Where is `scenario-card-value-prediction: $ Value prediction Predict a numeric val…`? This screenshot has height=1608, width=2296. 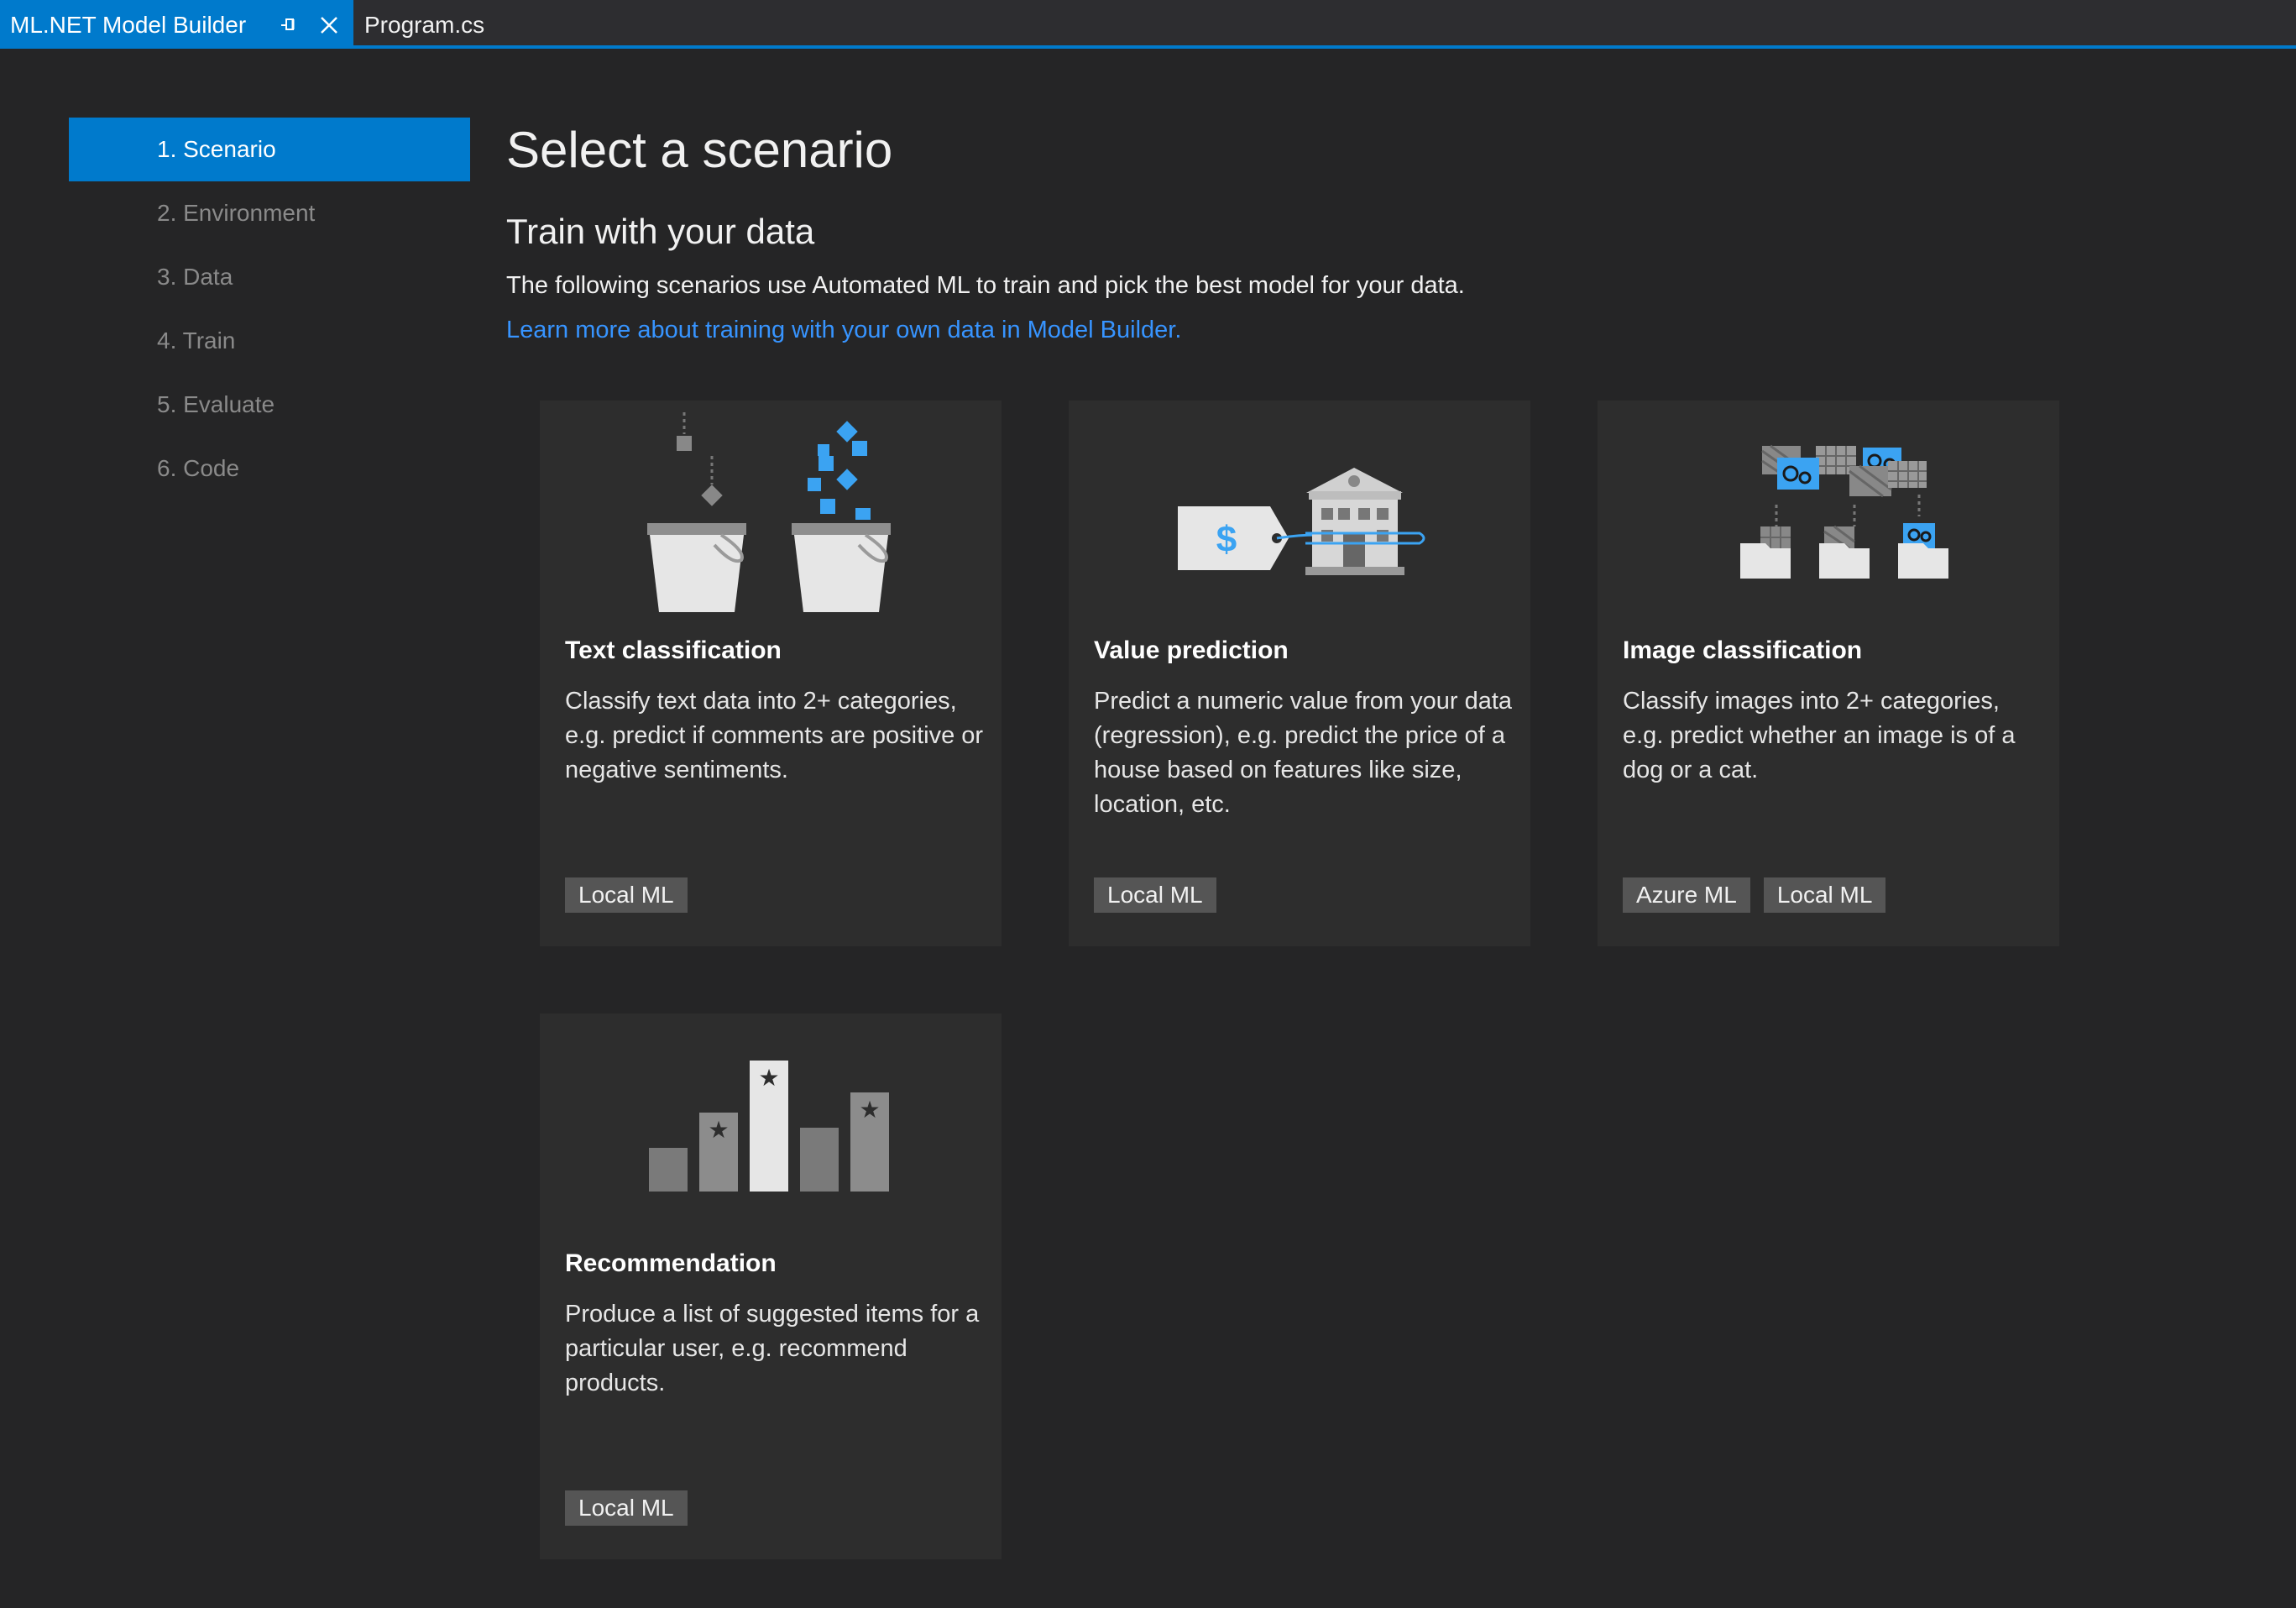
scenario-card-value-prediction: $ Value prediction Predict a numeric val… is located at coordinates (1299, 673).